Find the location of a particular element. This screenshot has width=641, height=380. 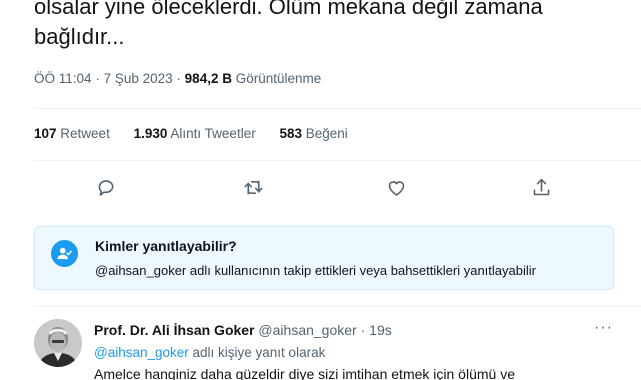

retweets-label: Retweet is located at coordinates (85, 133).